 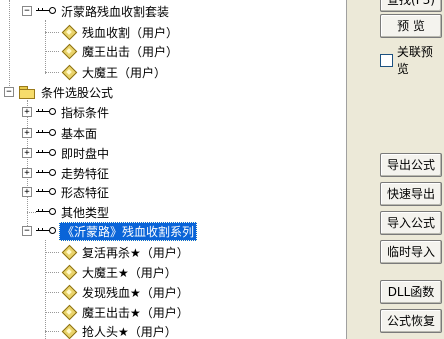 I want to click on import-formula-button: 导入公式, so click(x=411, y=223).